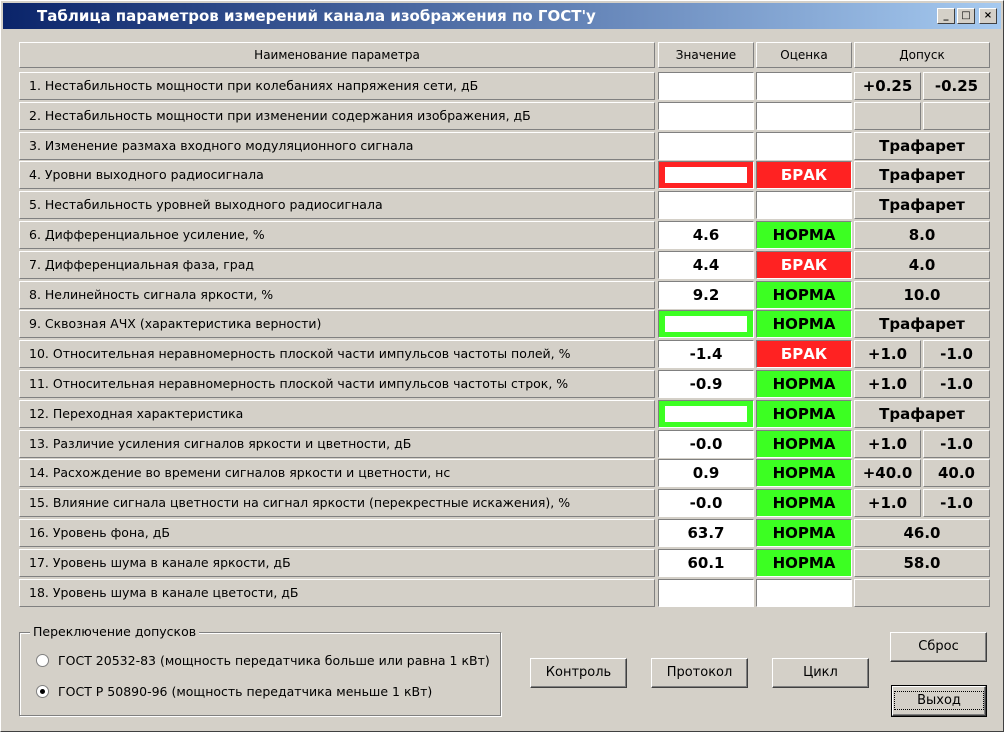 The height and width of the screenshot is (732, 1004). Describe the element at coordinates (956, 86) in the screenshot. I see `tolerance-lower: -0.25` at that location.